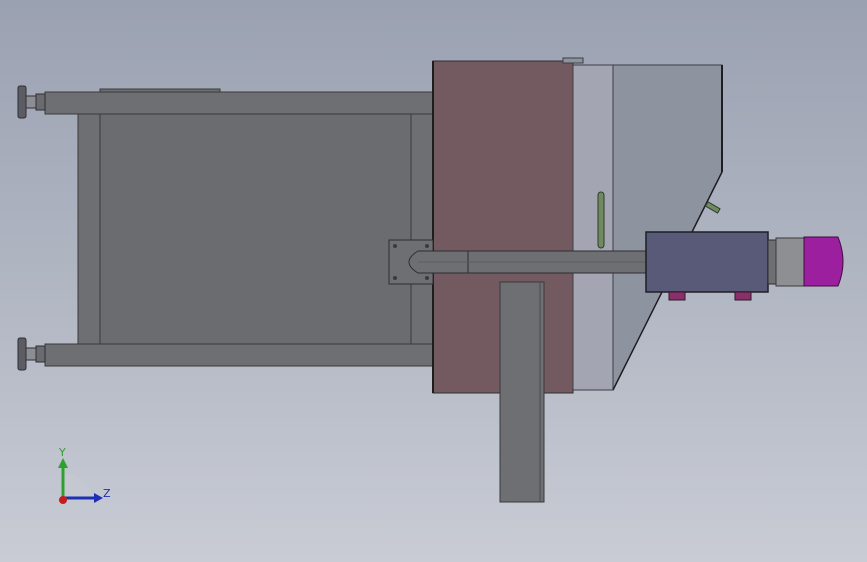  I want to click on motor-ring, so click(786, 262).